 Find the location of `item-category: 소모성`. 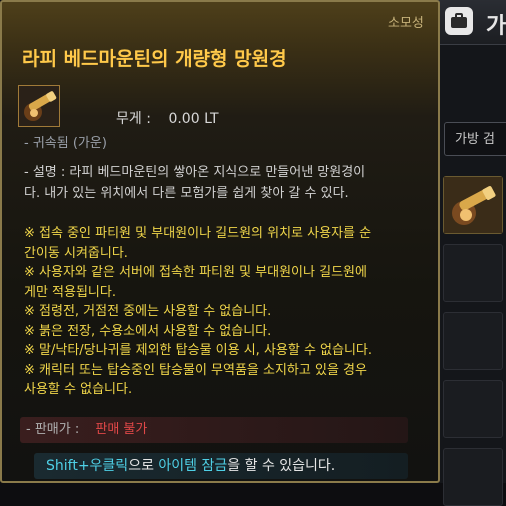

item-category: 소모성 is located at coordinates (406, 23).